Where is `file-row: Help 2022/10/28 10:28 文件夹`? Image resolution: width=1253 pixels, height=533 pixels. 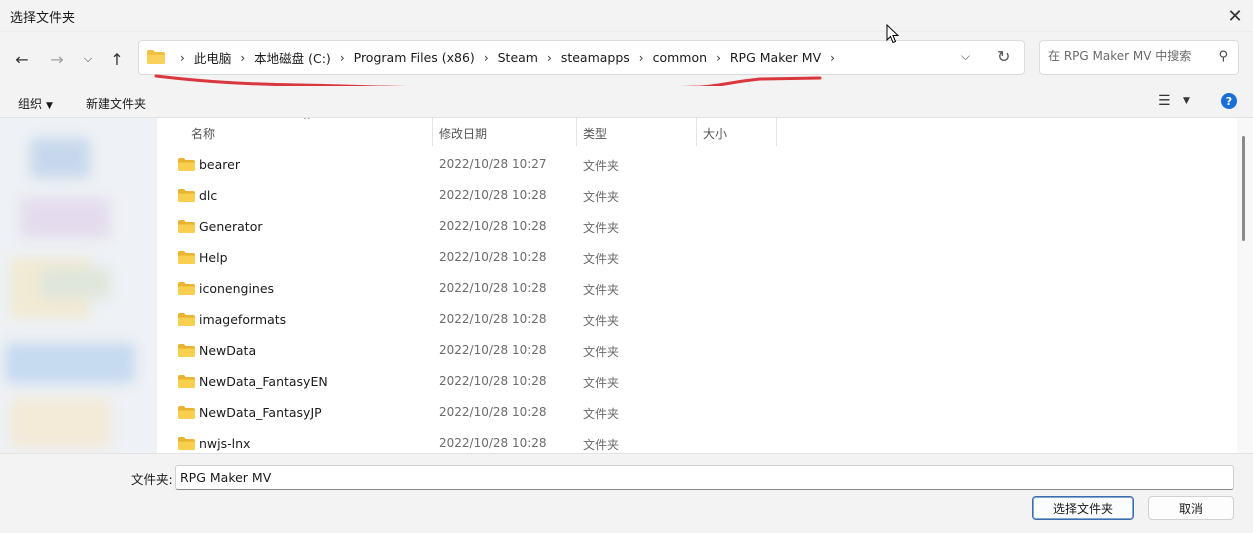 file-row: Help 2022/10/28 10:28 文件夹 is located at coordinates (697, 258).